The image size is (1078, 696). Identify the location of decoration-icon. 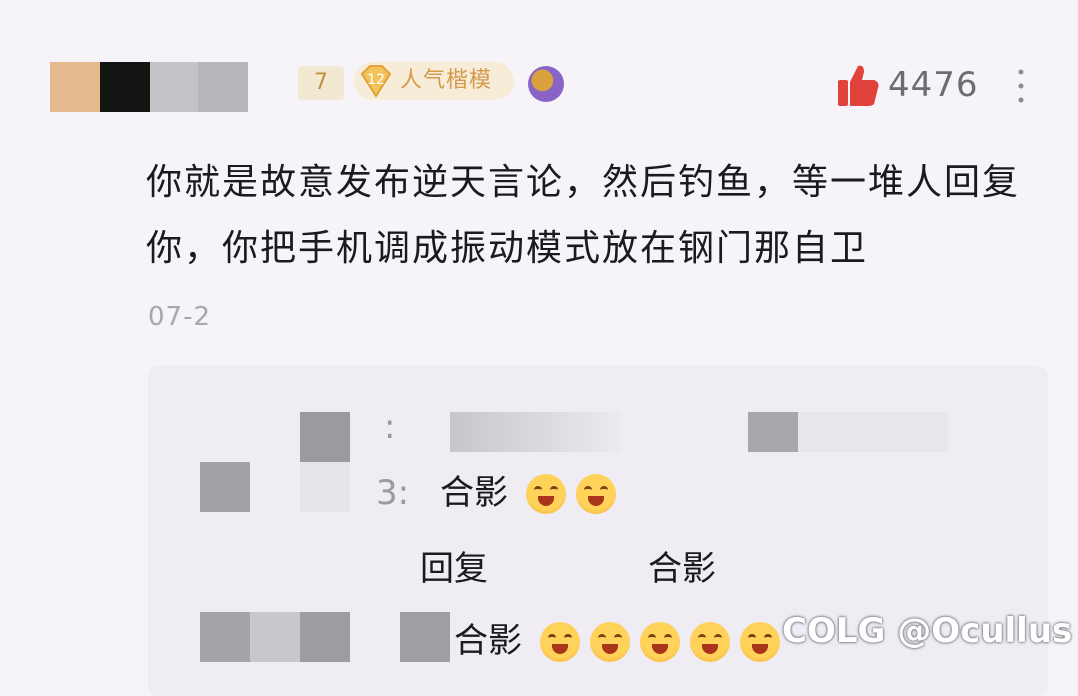
(546, 84).